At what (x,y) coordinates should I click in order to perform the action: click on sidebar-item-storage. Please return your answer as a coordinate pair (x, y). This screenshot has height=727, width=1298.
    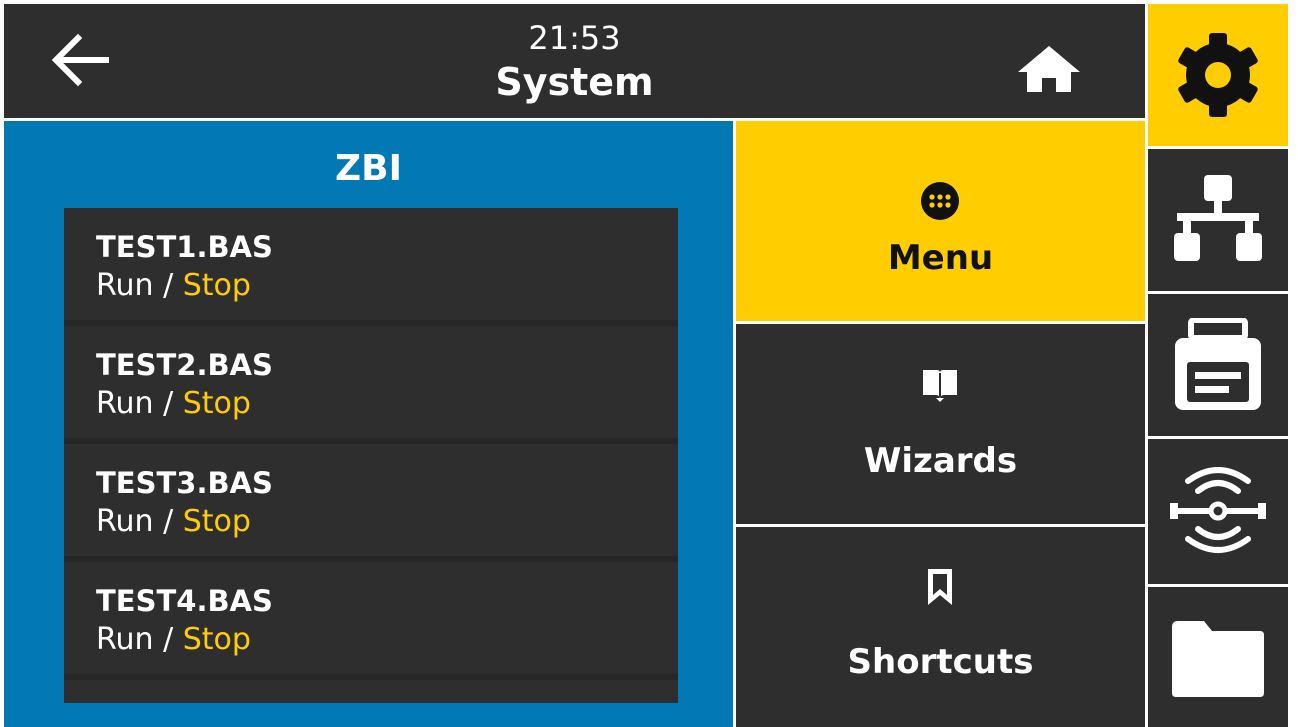
    Looking at the image, I should click on (1218, 657).